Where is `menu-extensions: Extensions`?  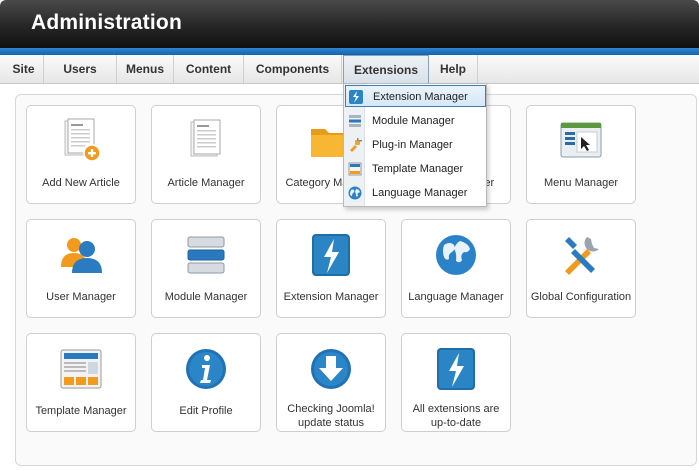
menu-extensions: Extensions is located at coordinates (386, 69).